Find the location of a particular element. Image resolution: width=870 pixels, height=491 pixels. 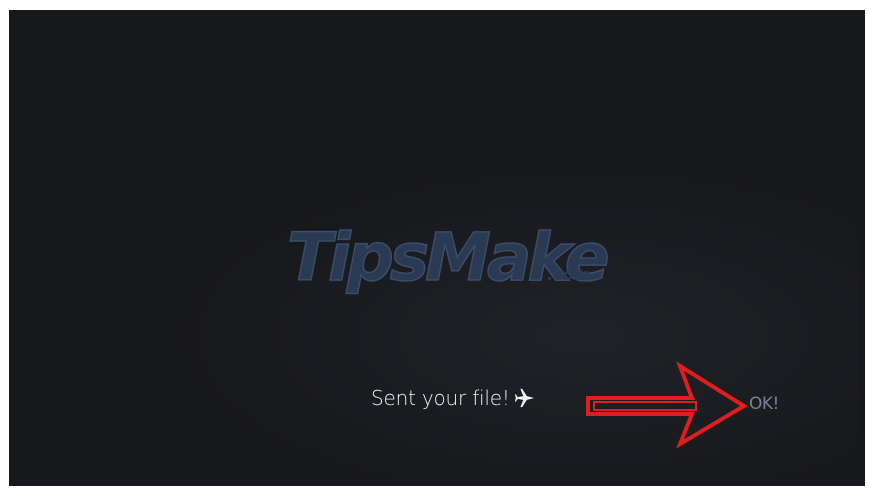

toast-message: Sent your file! is located at coordinates (440, 398).